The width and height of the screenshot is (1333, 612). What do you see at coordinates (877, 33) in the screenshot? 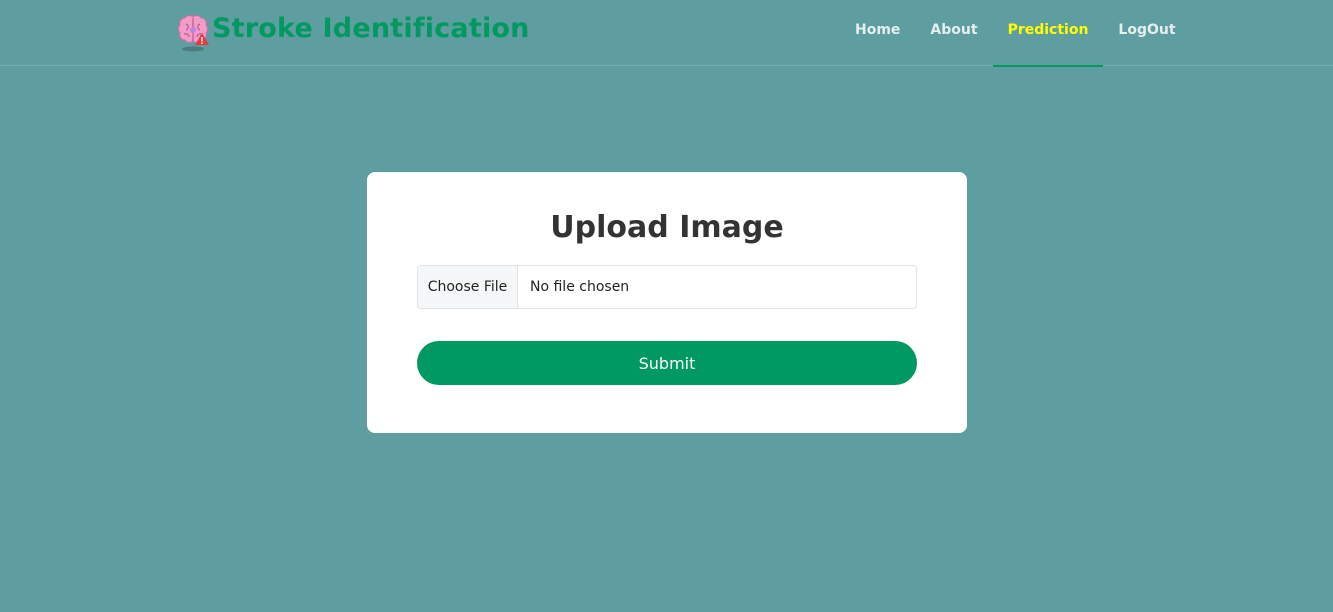
I see `nav-item-home: Home` at bounding box center [877, 33].